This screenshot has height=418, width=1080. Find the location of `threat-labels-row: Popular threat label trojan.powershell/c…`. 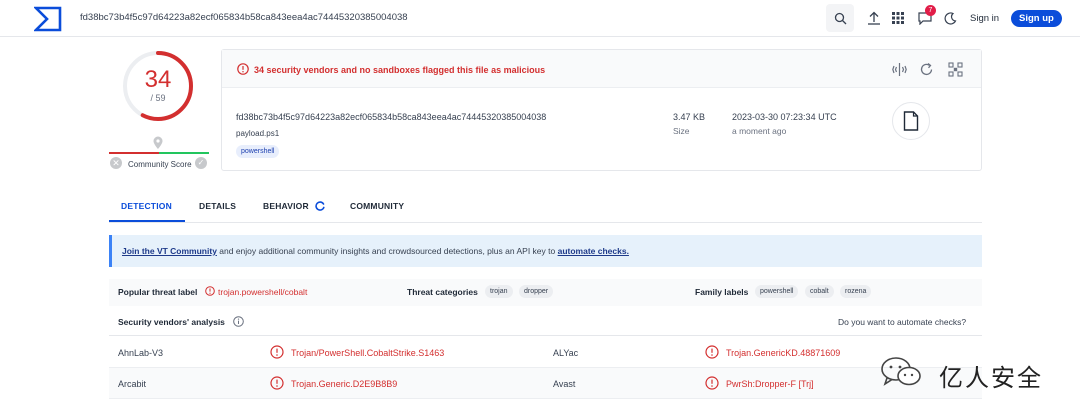

threat-labels-row: Popular threat label trojan.powershell/c… is located at coordinates (545, 292).